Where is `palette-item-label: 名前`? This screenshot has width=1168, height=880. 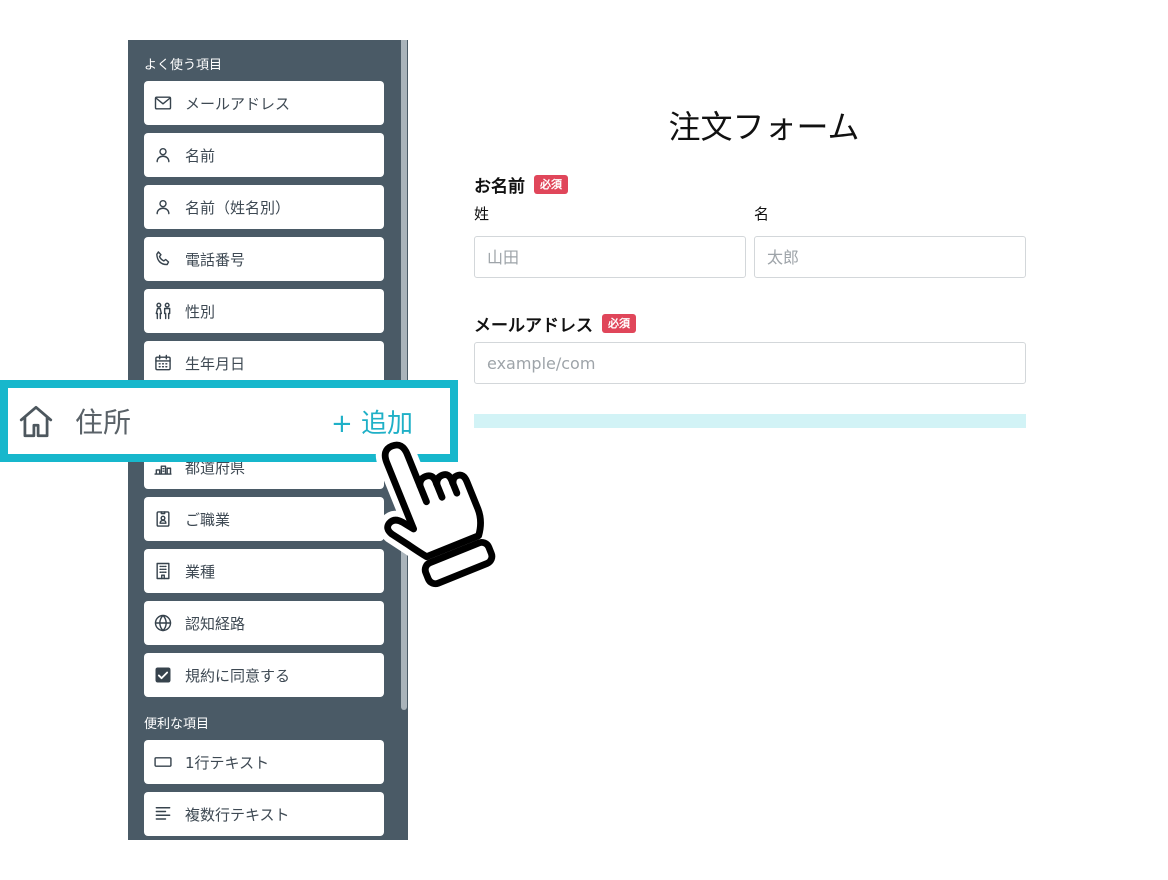 palette-item-label: 名前 is located at coordinates (200, 155).